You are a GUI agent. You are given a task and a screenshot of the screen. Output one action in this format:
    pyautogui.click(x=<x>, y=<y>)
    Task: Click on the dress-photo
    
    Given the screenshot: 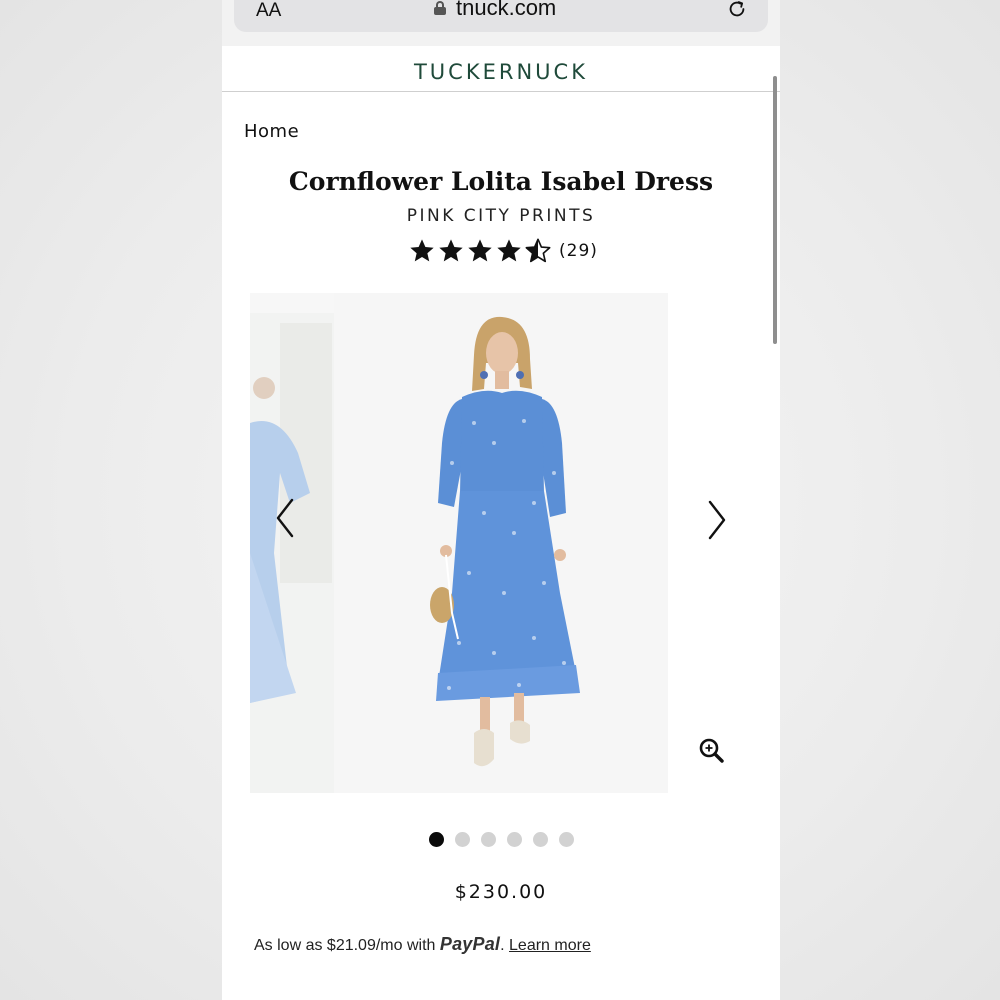 What is the action you would take?
    pyautogui.click(x=505, y=541)
    